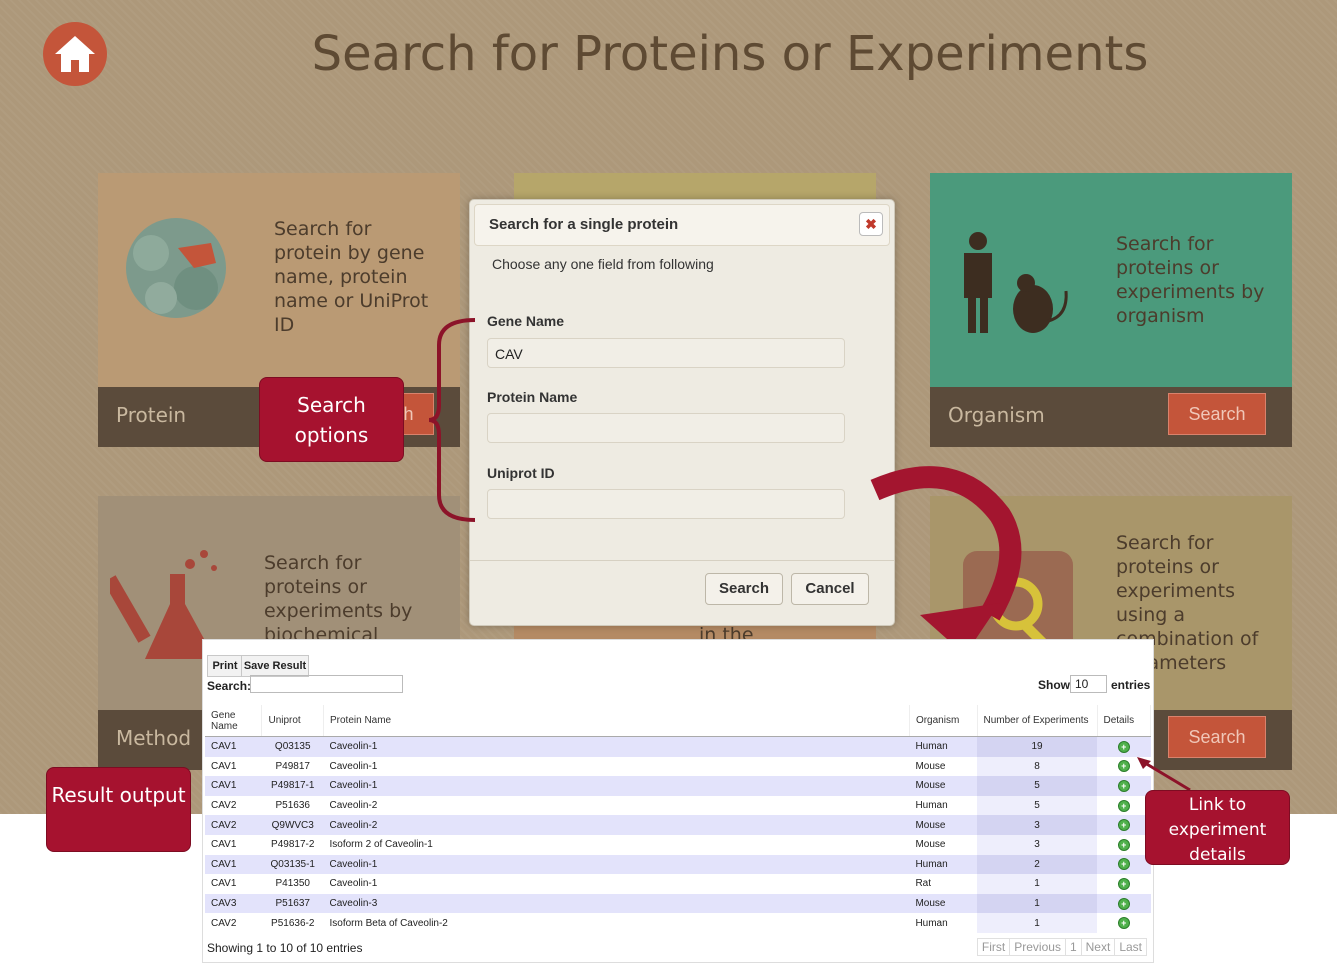  Describe the element at coordinates (229, 686) in the screenshot. I see `results-search-label: Search:` at that location.